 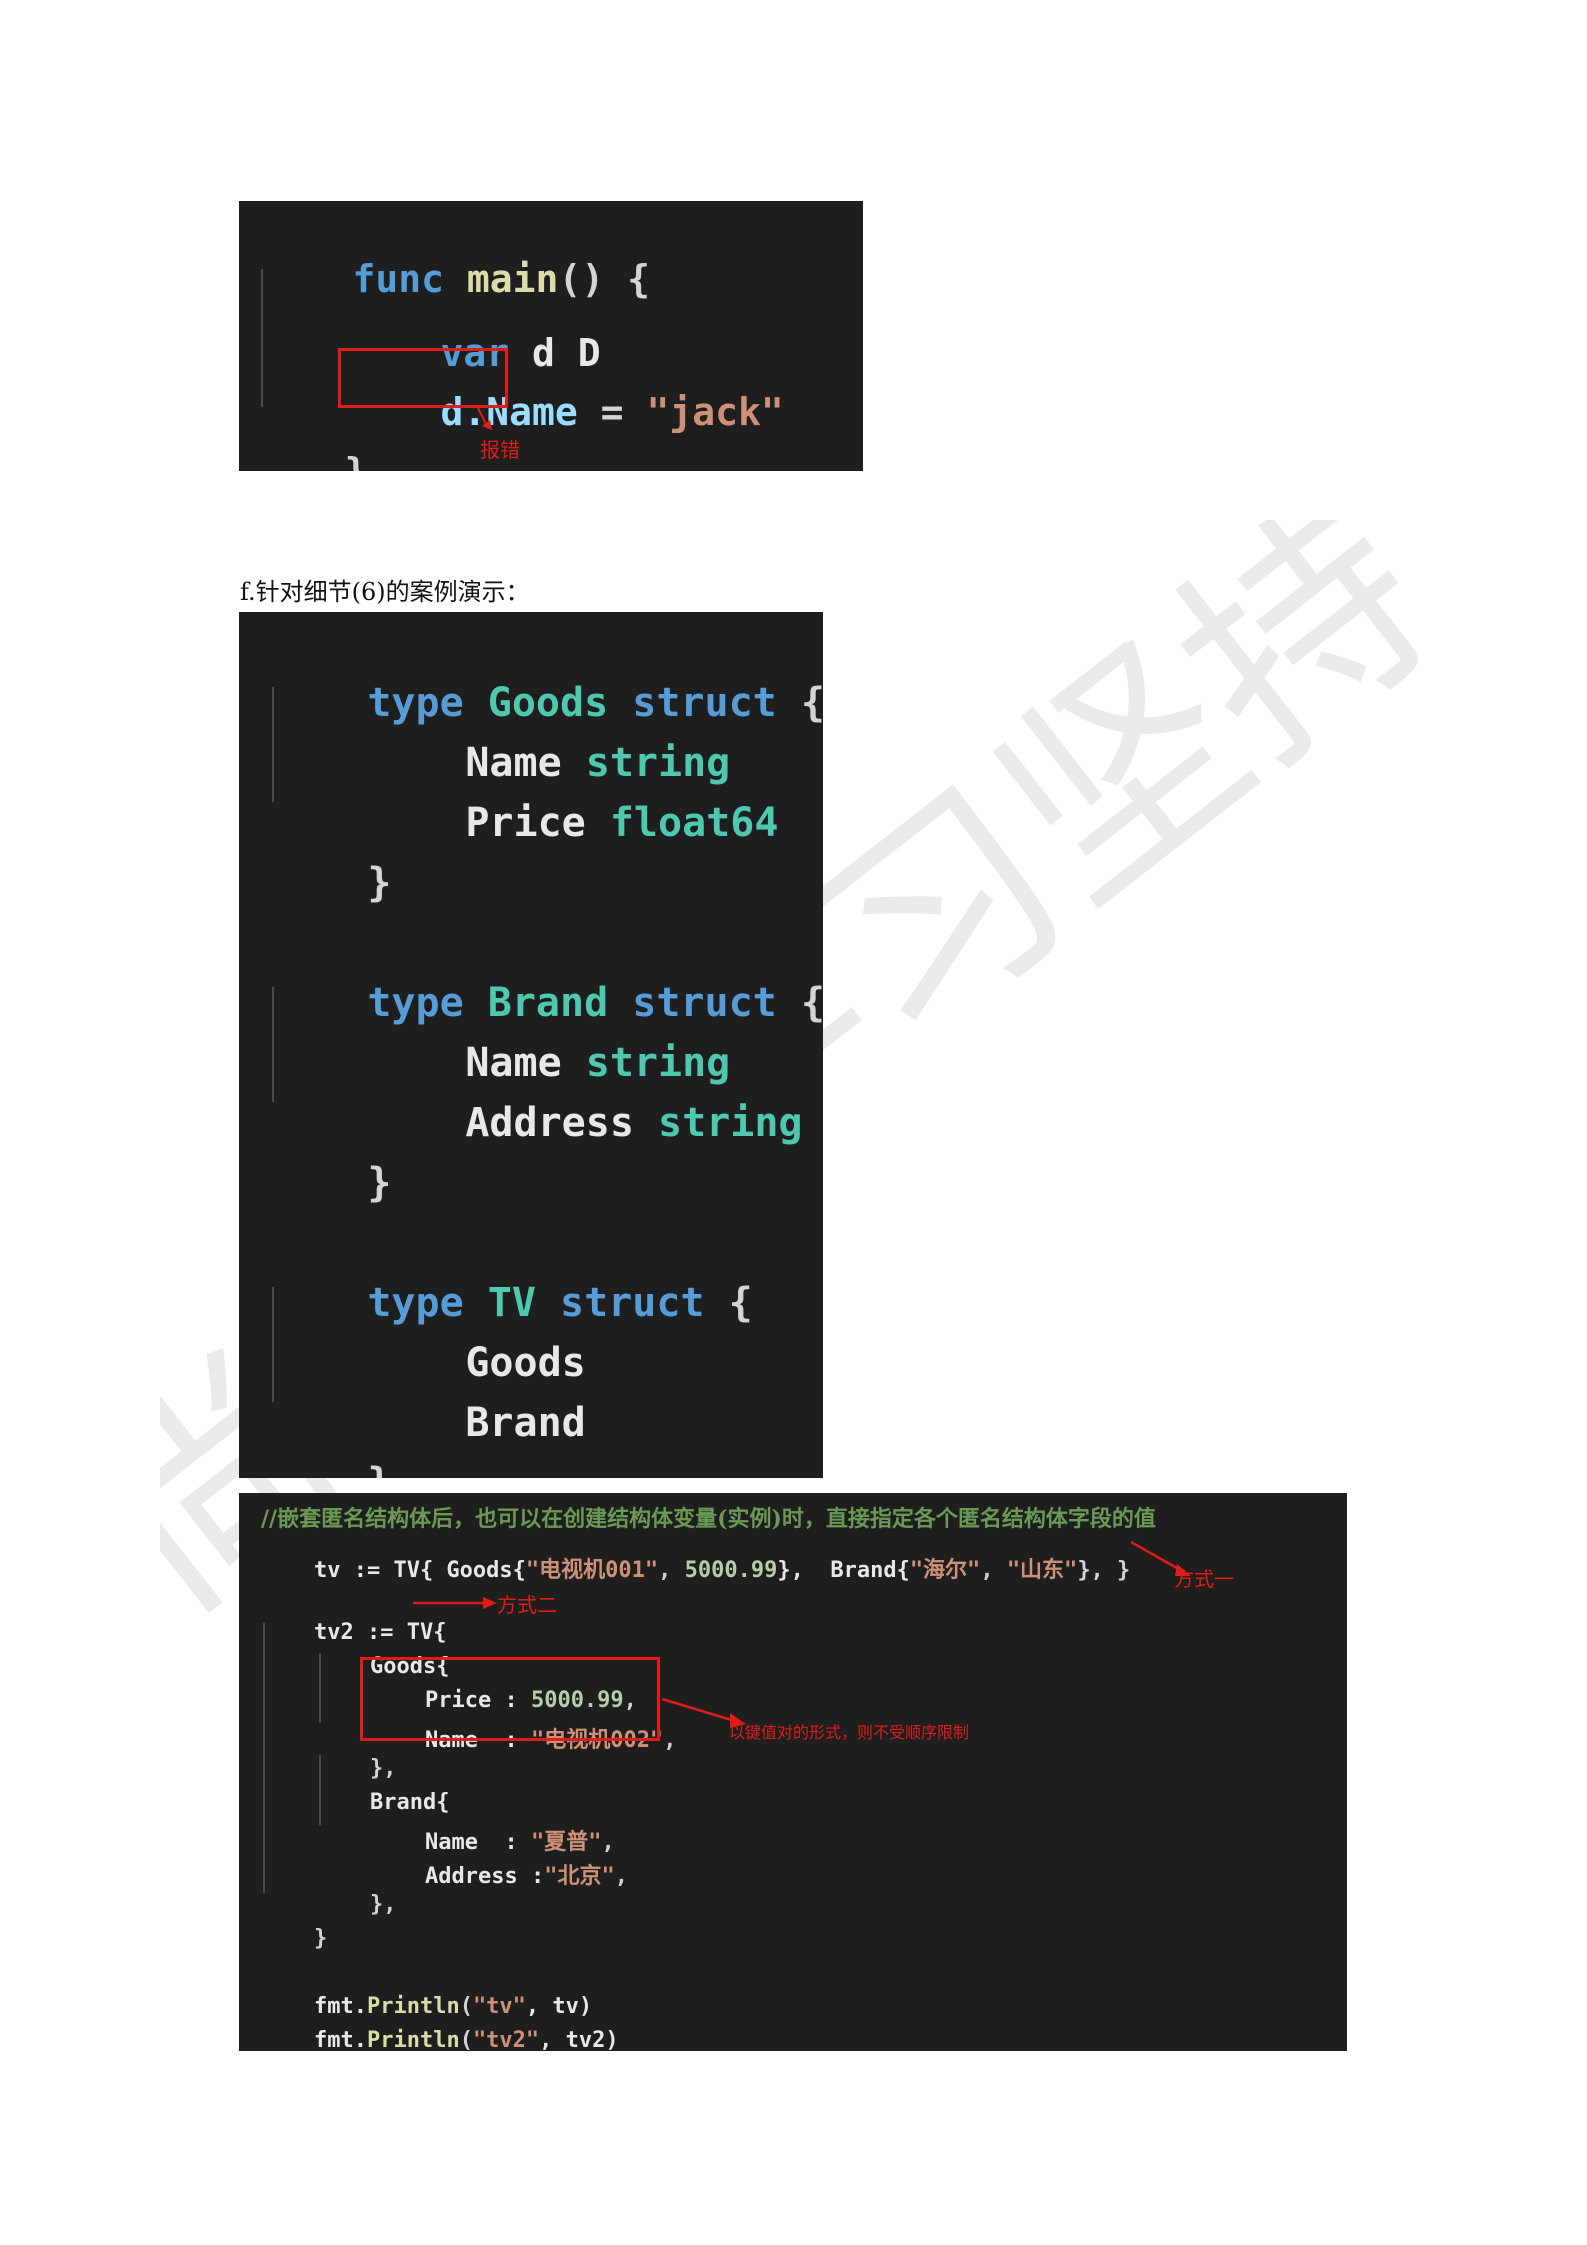 What do you see at coordinates (510, 1699) in the screenshot?
I see `kv-highlight-box` at bounding box center [510, 1699].